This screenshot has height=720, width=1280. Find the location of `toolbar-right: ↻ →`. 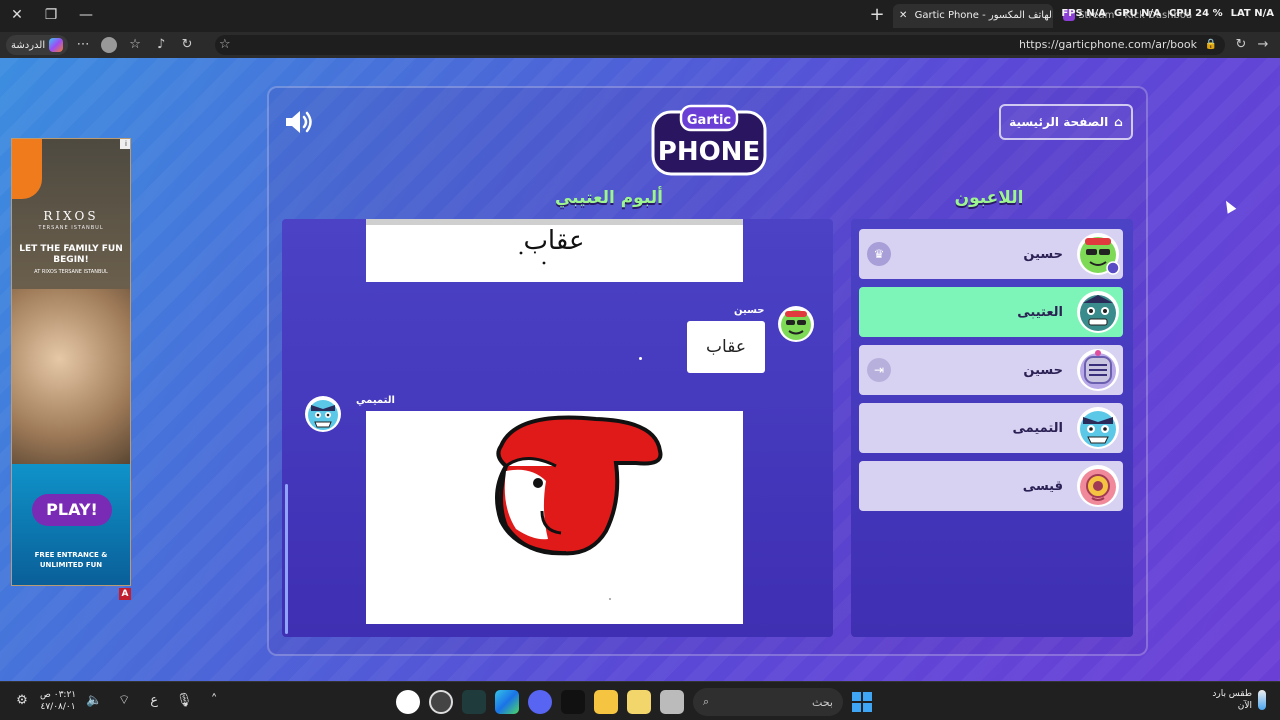

toolbar-right: ↻ → is located at coordinates (1252, 45).